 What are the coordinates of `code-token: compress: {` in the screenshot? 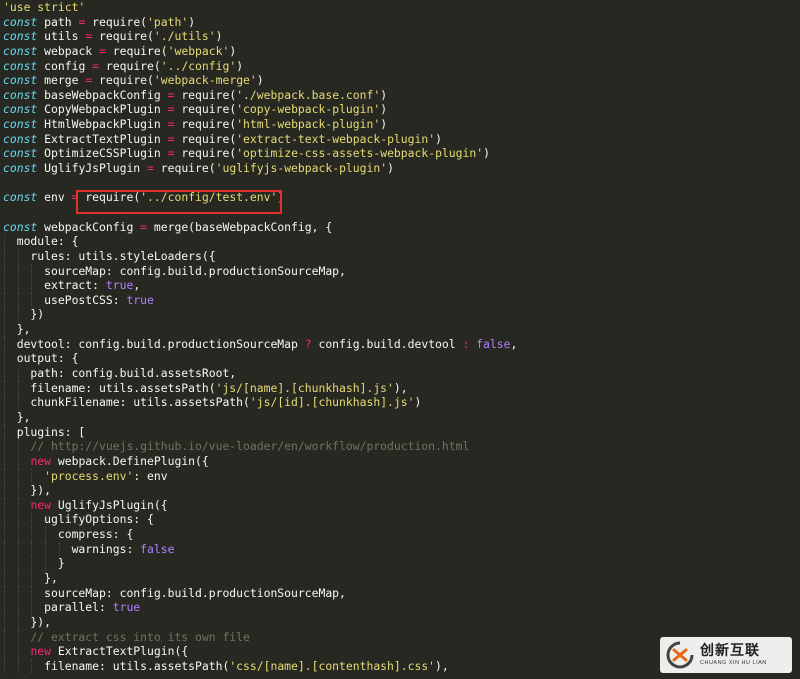 It's located at (68, 534).